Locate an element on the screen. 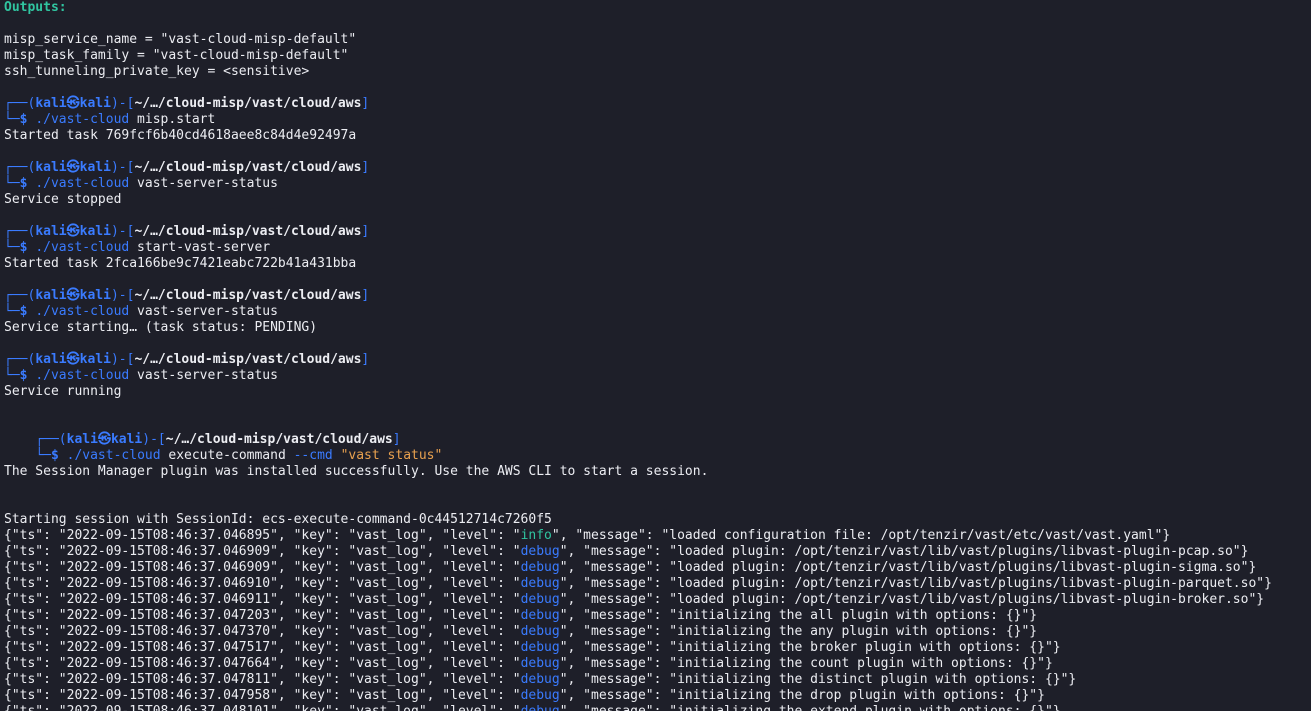  outputs-heading-line: Outputs: is located at coordinates (657, 8).